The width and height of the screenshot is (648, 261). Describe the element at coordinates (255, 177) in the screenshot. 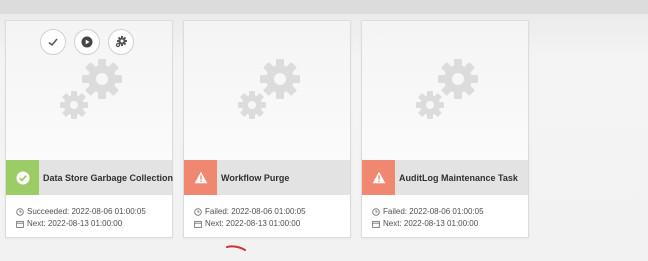

I see `task-title: Workflow Purge` at that location.